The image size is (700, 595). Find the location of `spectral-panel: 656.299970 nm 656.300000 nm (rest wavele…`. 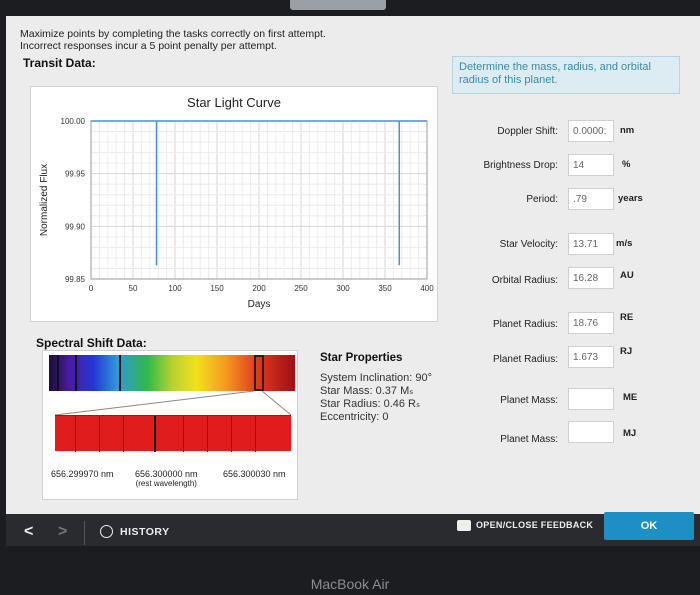

spectral-panel: 656.299970 nm 656.300000 nm (rest wavele… is located at coordinates (170, 425).